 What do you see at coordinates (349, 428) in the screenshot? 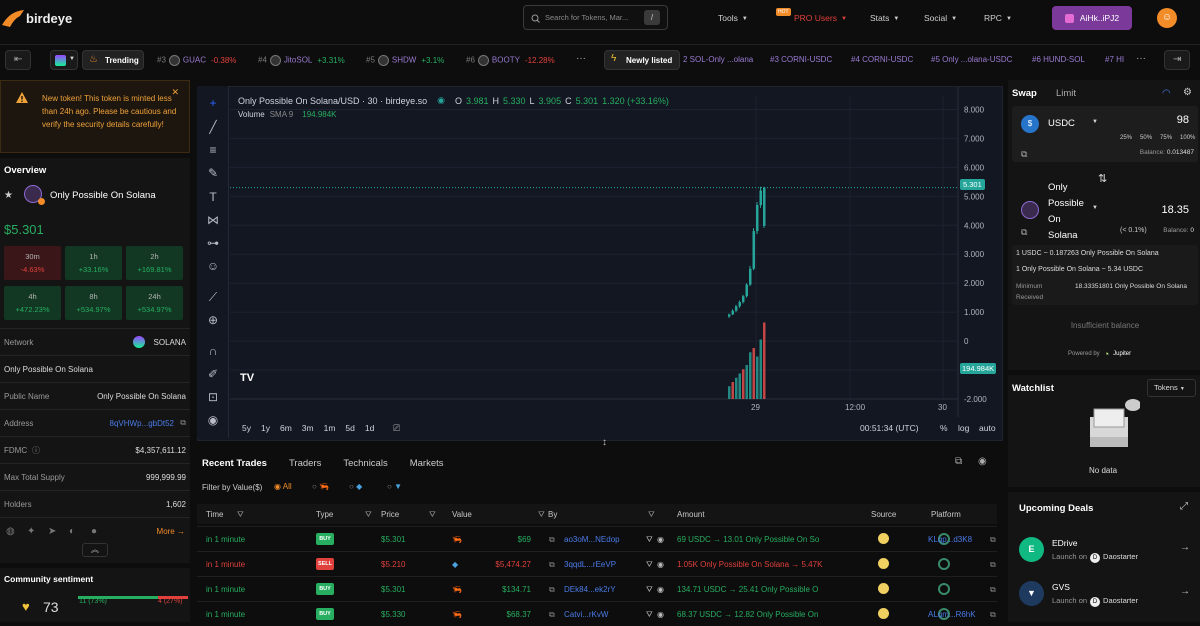
I see `range-5d: 5d` at bounding box center [349, 428].